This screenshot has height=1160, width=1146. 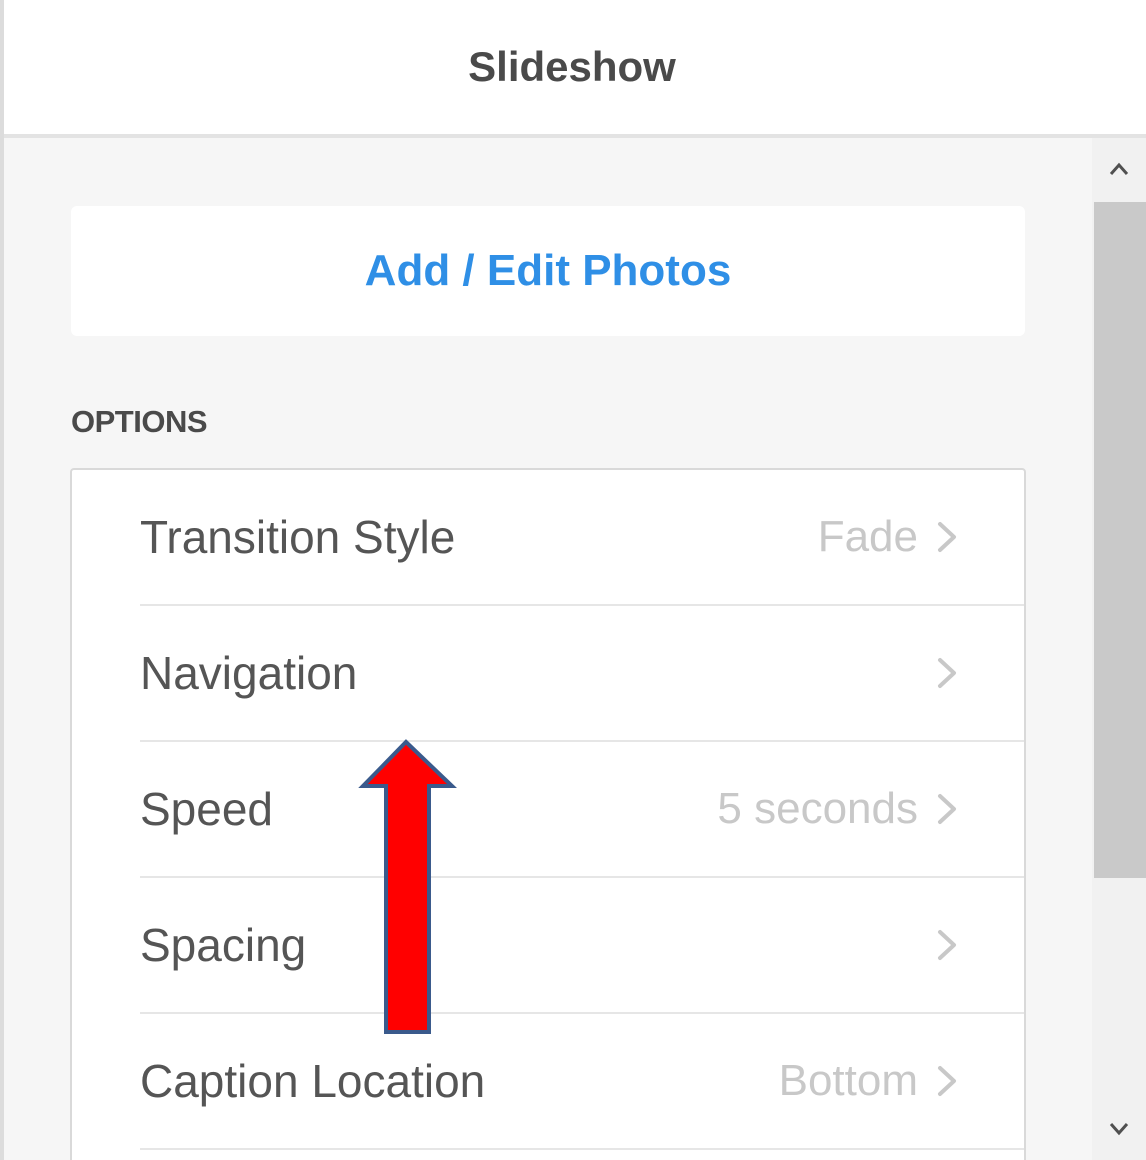 What do you see at coordinates (817, 808) in the screenshot?
I see `option-value: 5 seconds` at bounding box center [817, 808].